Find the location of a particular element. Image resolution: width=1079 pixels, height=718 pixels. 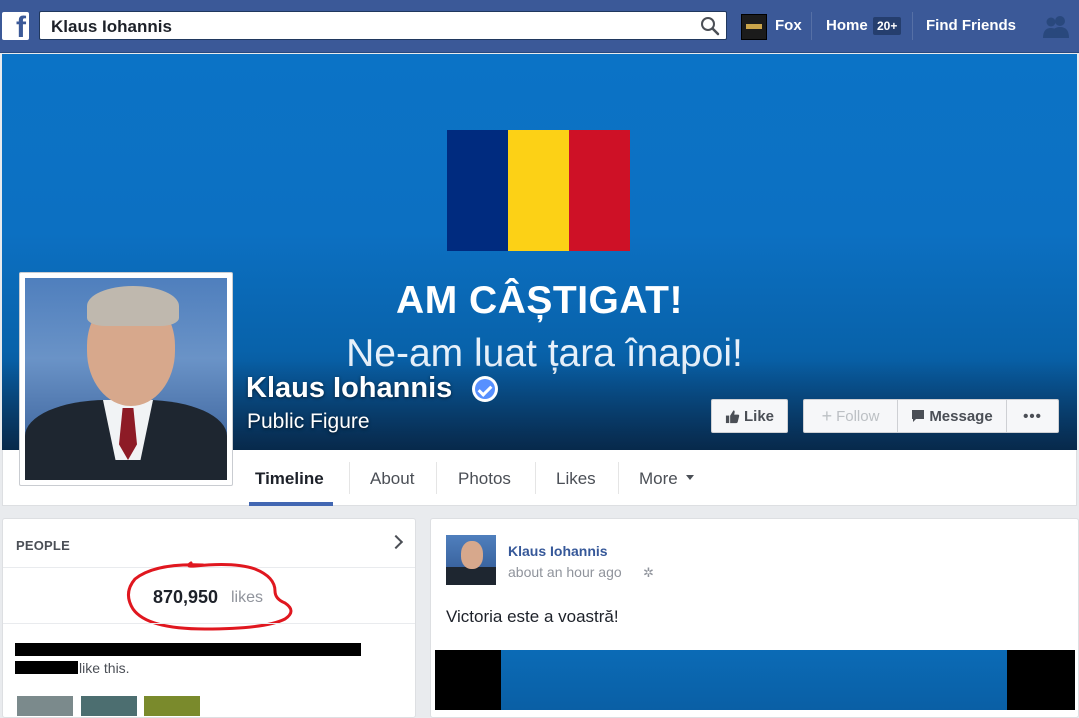

follow-button: + Follow is located at coordinates (850, 416).